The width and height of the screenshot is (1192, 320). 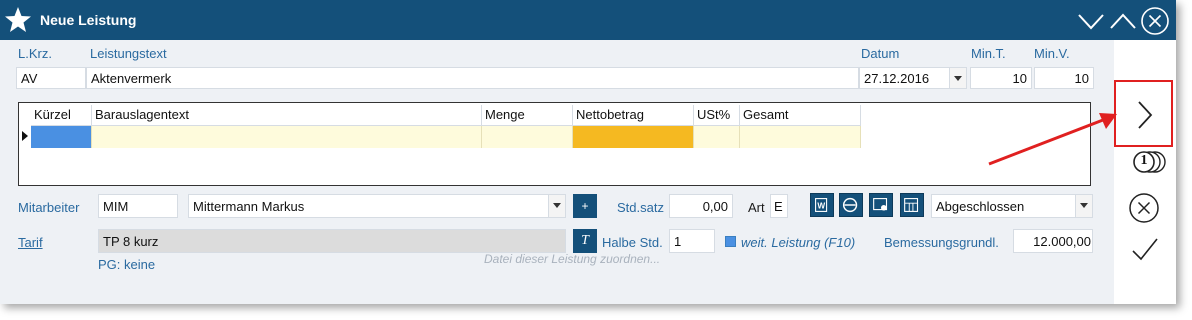 What do you see at coordinates (988, 53) in the screenshot?
I see `mint-label: Min.T.` at bounding box center [988, 53].